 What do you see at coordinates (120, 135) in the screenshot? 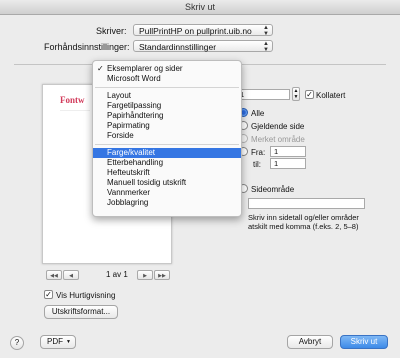
I see `menu-item-label: Forside` at bounding box center [120, 135].